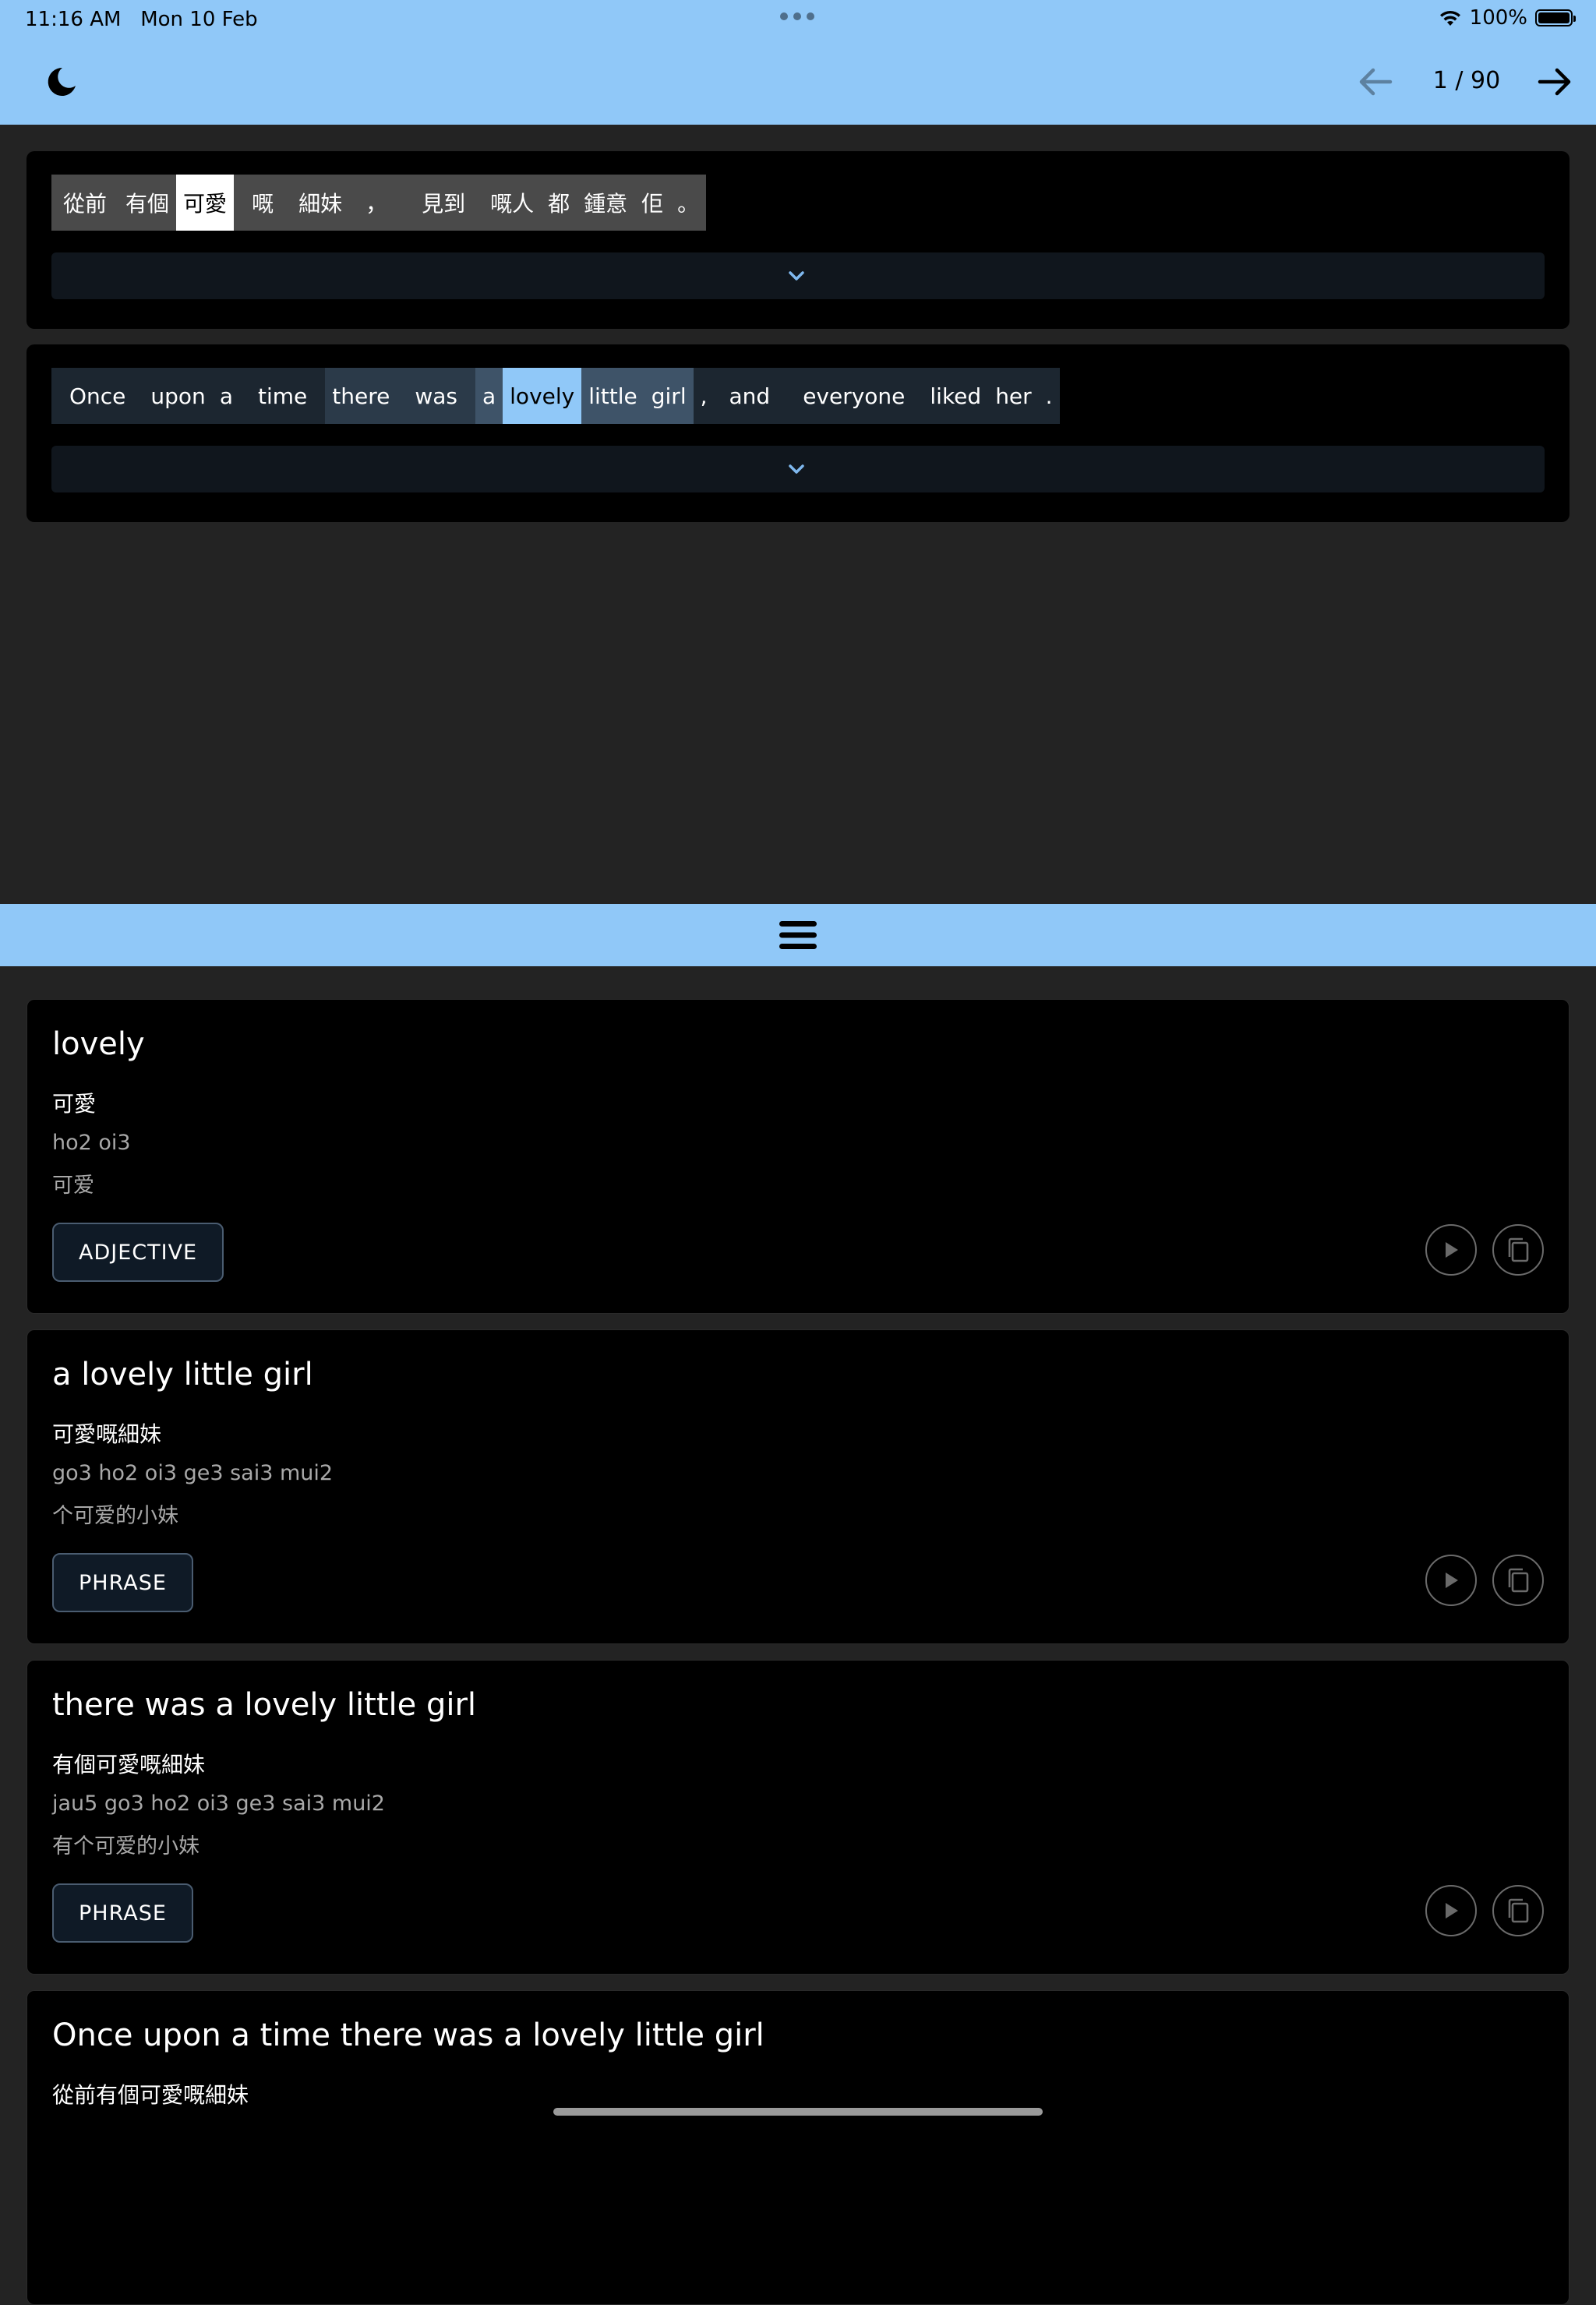 The width and height of the screenshot is (1596, 2305). I want to click on status-clock: 11:16 AM, so click(73, 19).